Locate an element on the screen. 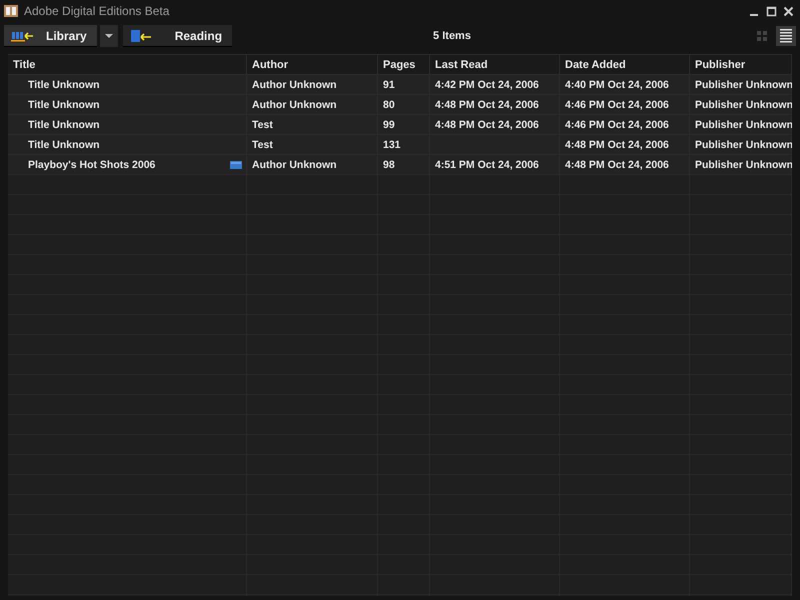 The width and height of the screenshot is (800, 600). dropdown-button is located at coordinates (109, 36).